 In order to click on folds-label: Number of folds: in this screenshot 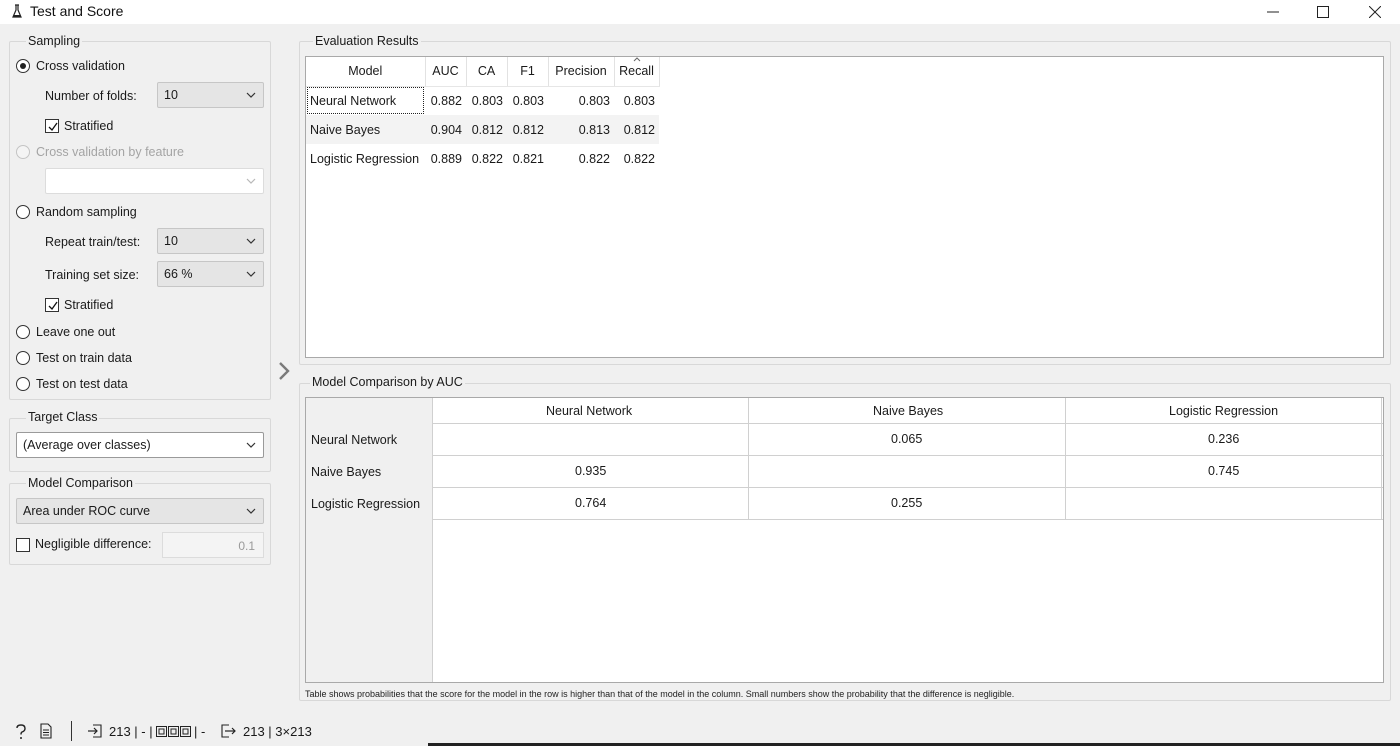, I will do `click(91, 96)`.